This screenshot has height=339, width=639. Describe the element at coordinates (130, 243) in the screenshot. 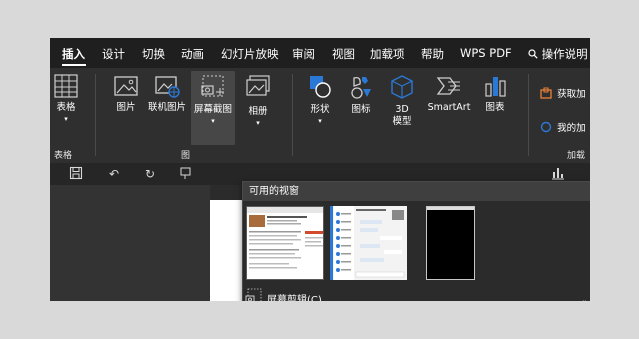

I see `slide-thumbnail-pane` at that location.